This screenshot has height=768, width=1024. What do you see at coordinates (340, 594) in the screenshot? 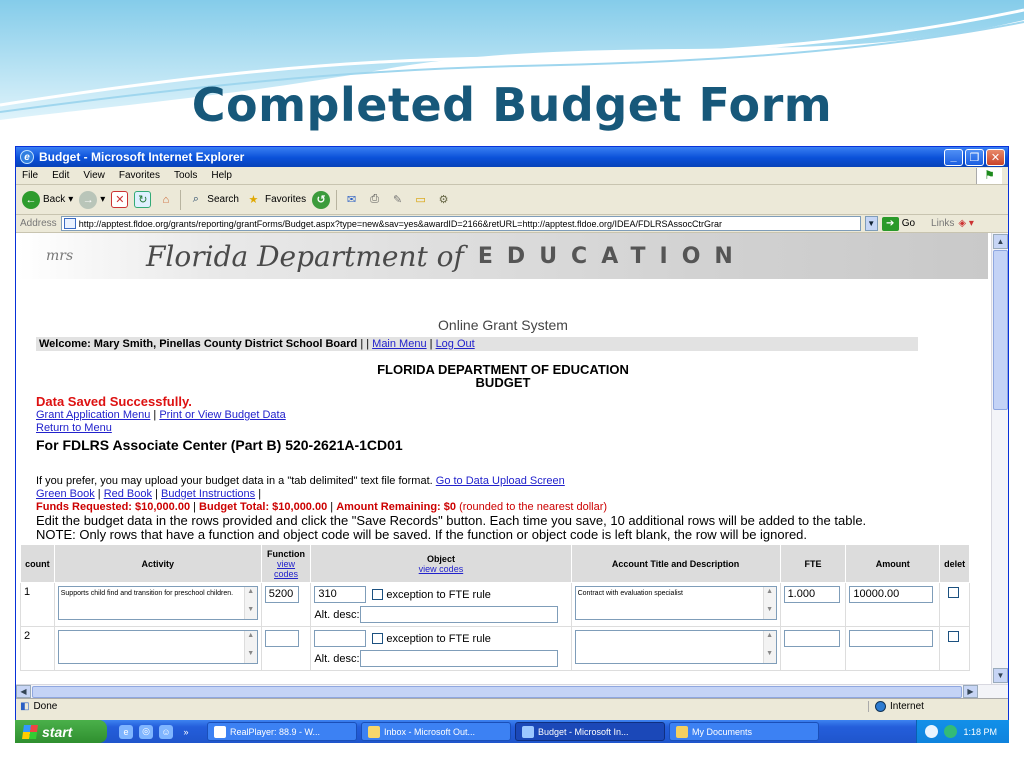
I see `object-input: 310` at bounding box center [340, 594].